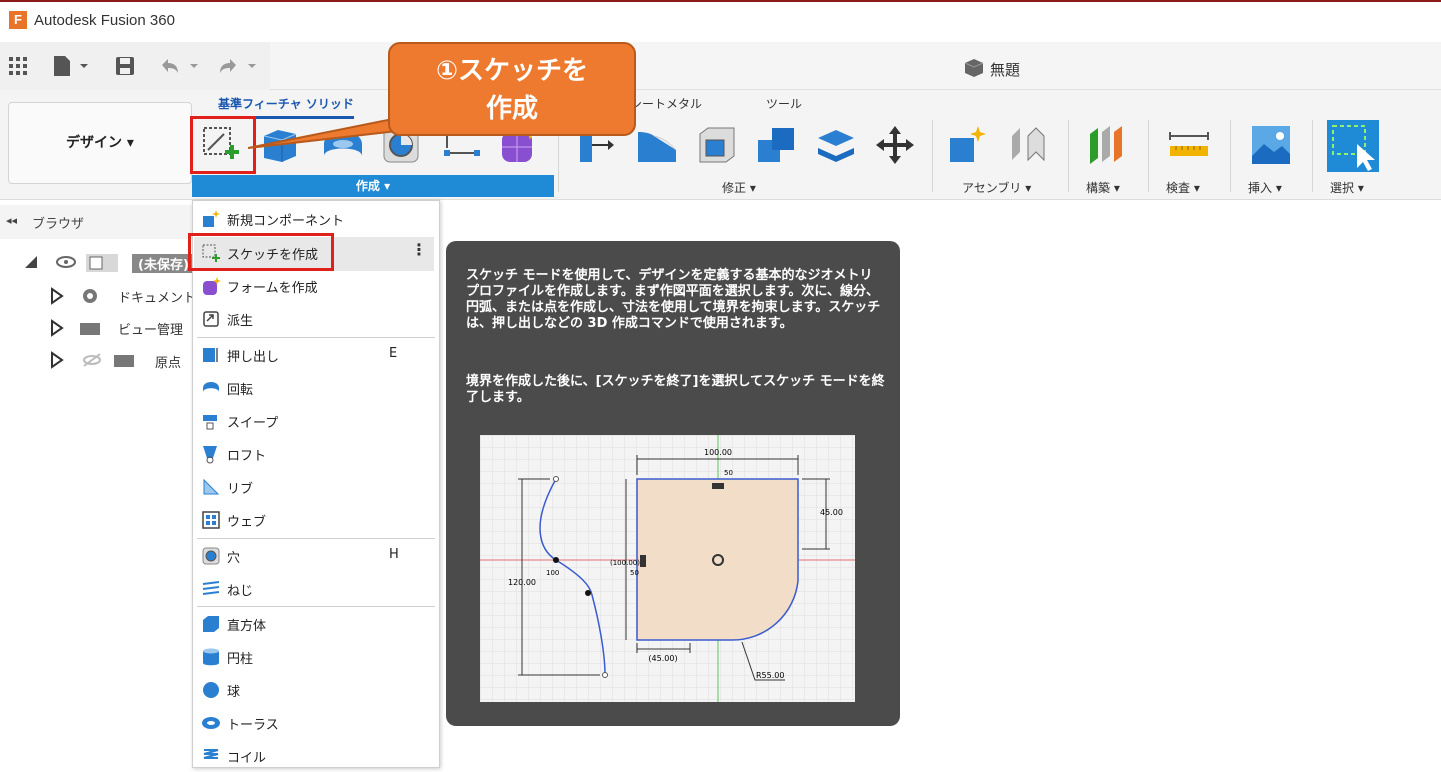 This screenshot has height=772, width=1441. What do you see at coordinates (211, 624) in the screenshot?
I see `box-icon` at bounding box center [211, 624].